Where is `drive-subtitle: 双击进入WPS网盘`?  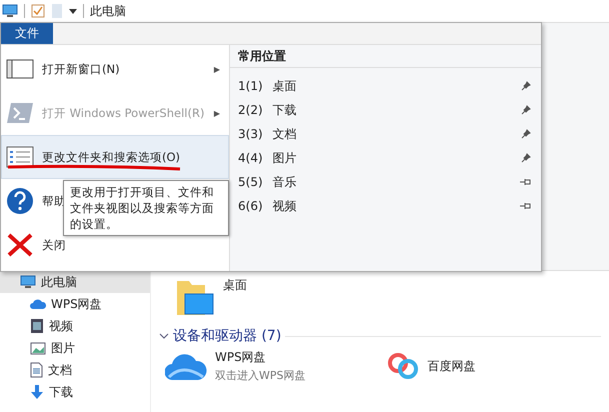
drive-subtitle: 双击进入WPS网盘 is located at coordinates (260, 375).